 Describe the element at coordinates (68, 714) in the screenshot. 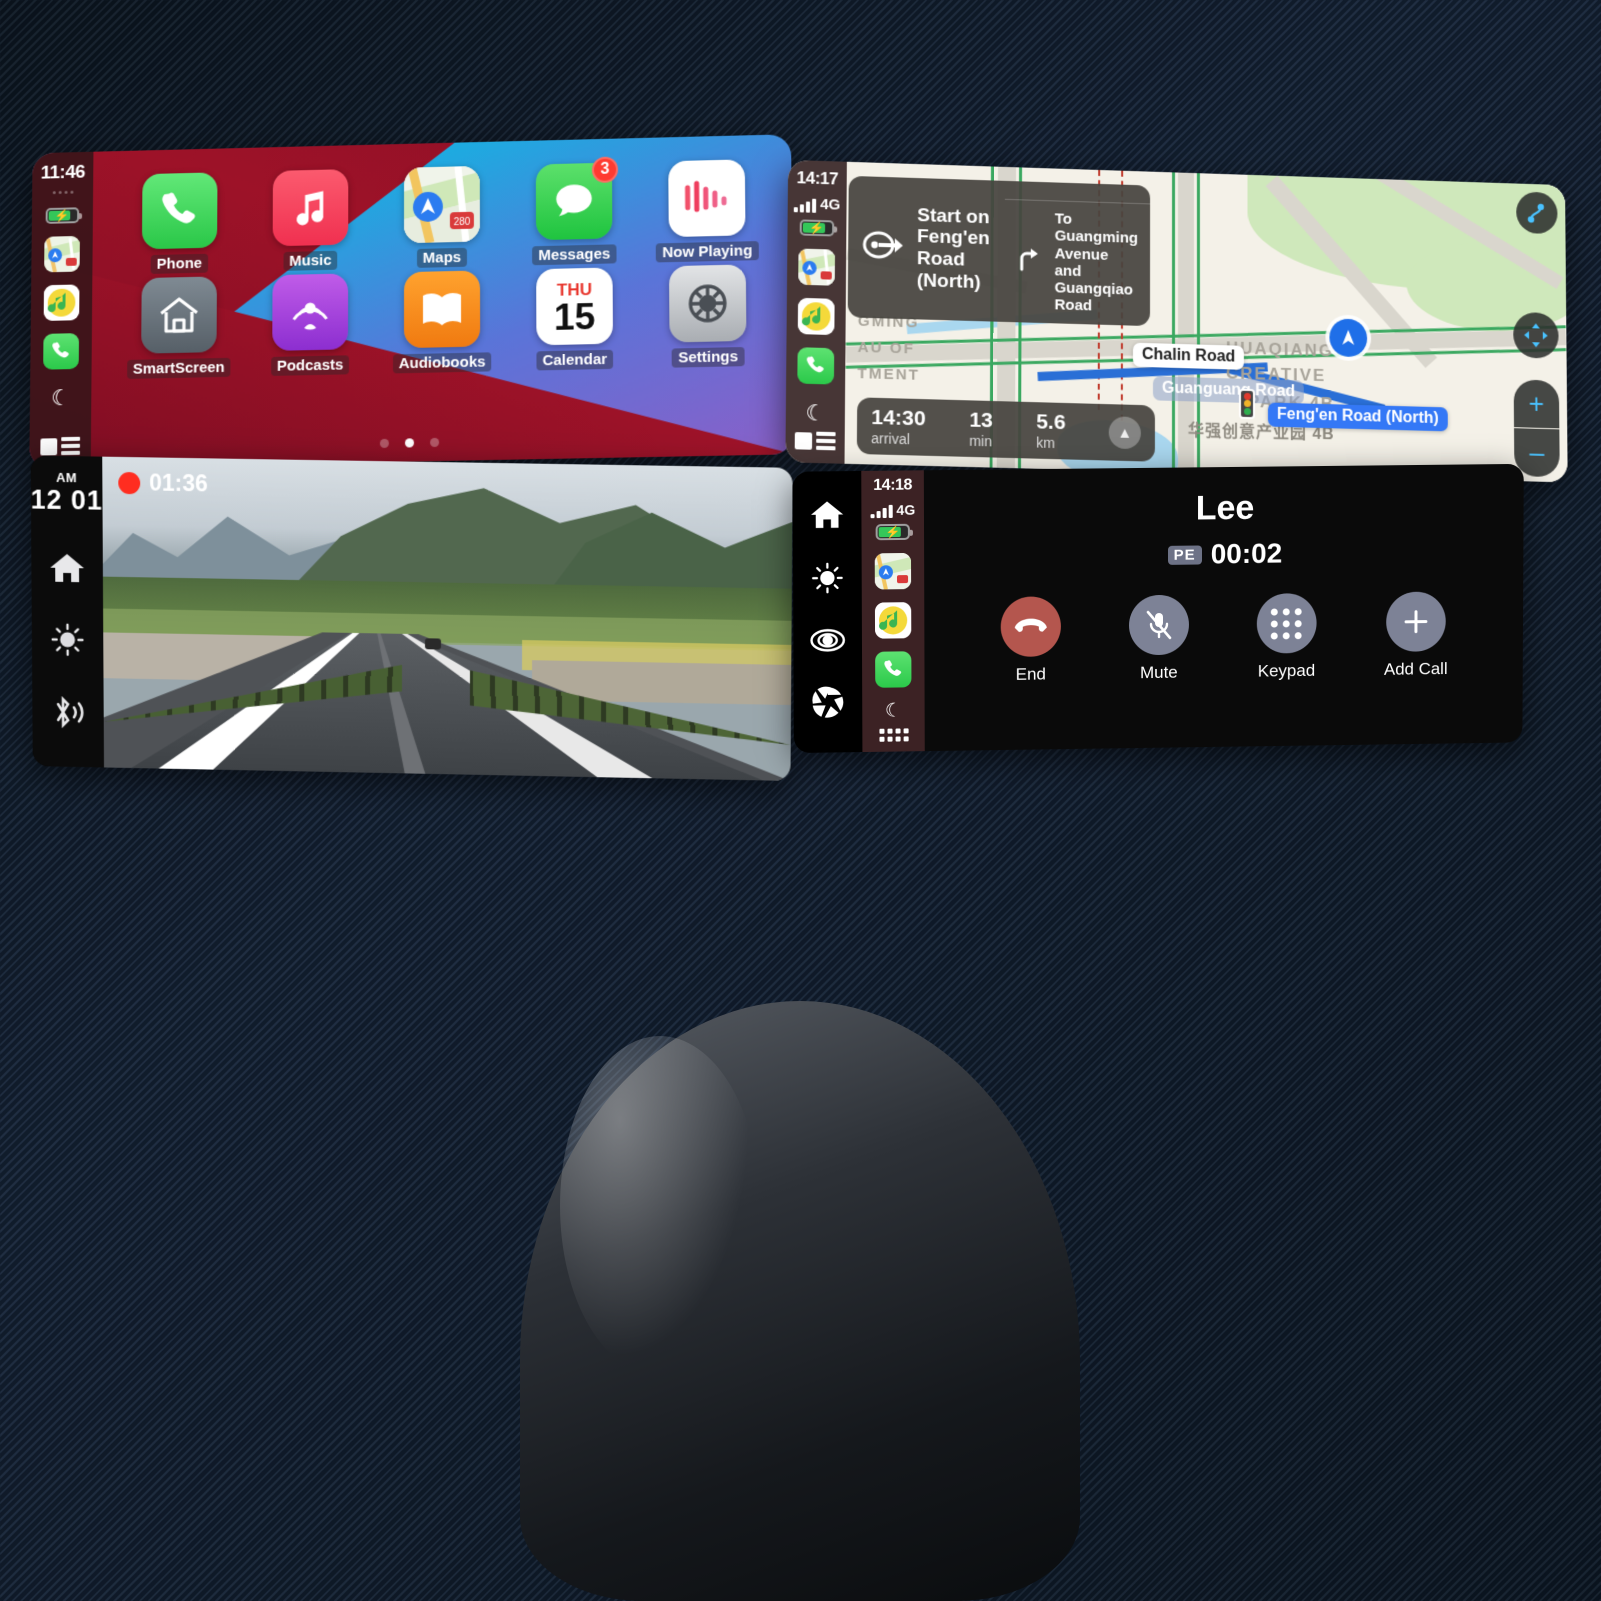

I see `bluetooth-wireless-icon` at that location.